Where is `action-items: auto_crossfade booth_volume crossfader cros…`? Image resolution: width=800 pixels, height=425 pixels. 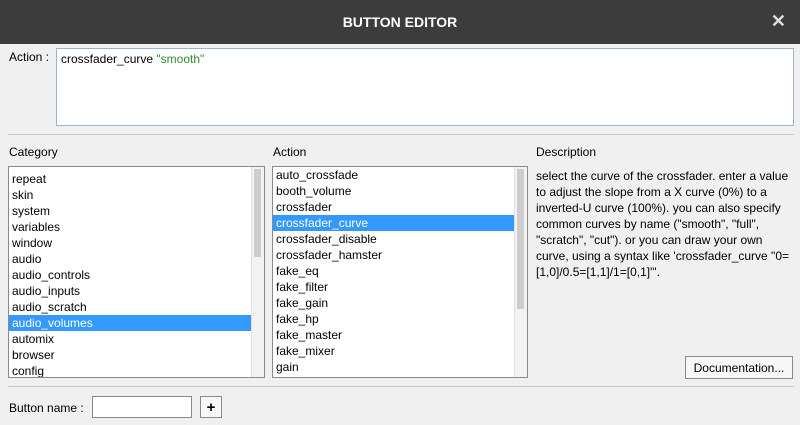
action-items: auto_crossfade booth_volume crossfader cros… is located at coordinates (394, 271).